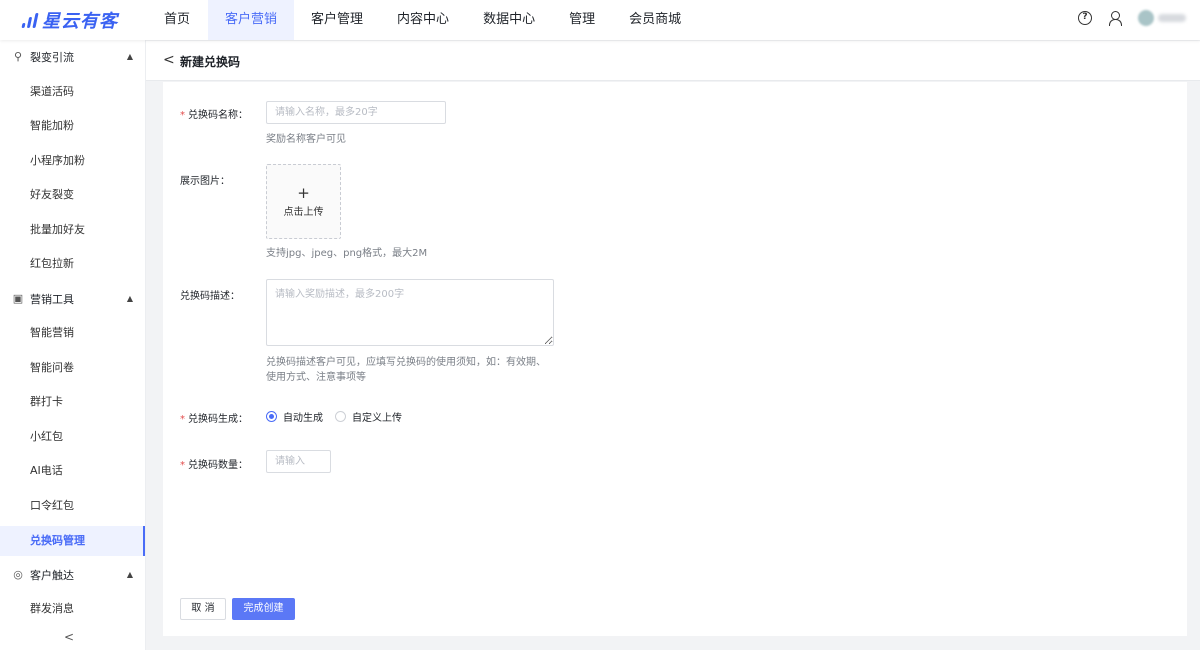 Image resolution: width=1200 pixels, height=650 pixels. I want to click on sidebar-item-red-packet-new: 红包拉新, so click(72, 264).